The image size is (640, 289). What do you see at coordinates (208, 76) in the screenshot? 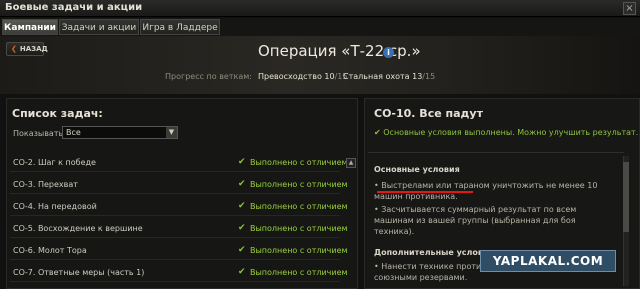
I see `progress-label: Прогресс по веткам:` at bounding box center [208, 76].